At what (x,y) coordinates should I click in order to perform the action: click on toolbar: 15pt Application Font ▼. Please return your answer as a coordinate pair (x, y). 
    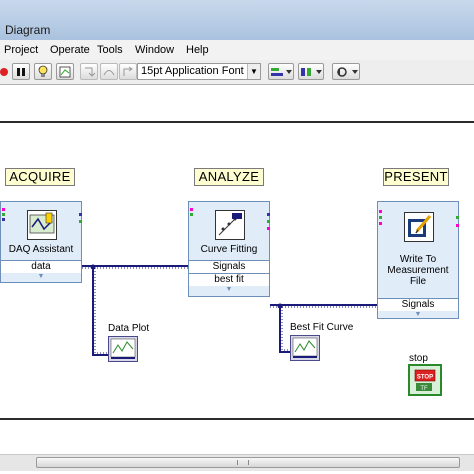
    Looking at the image, I should click on (237, 72).